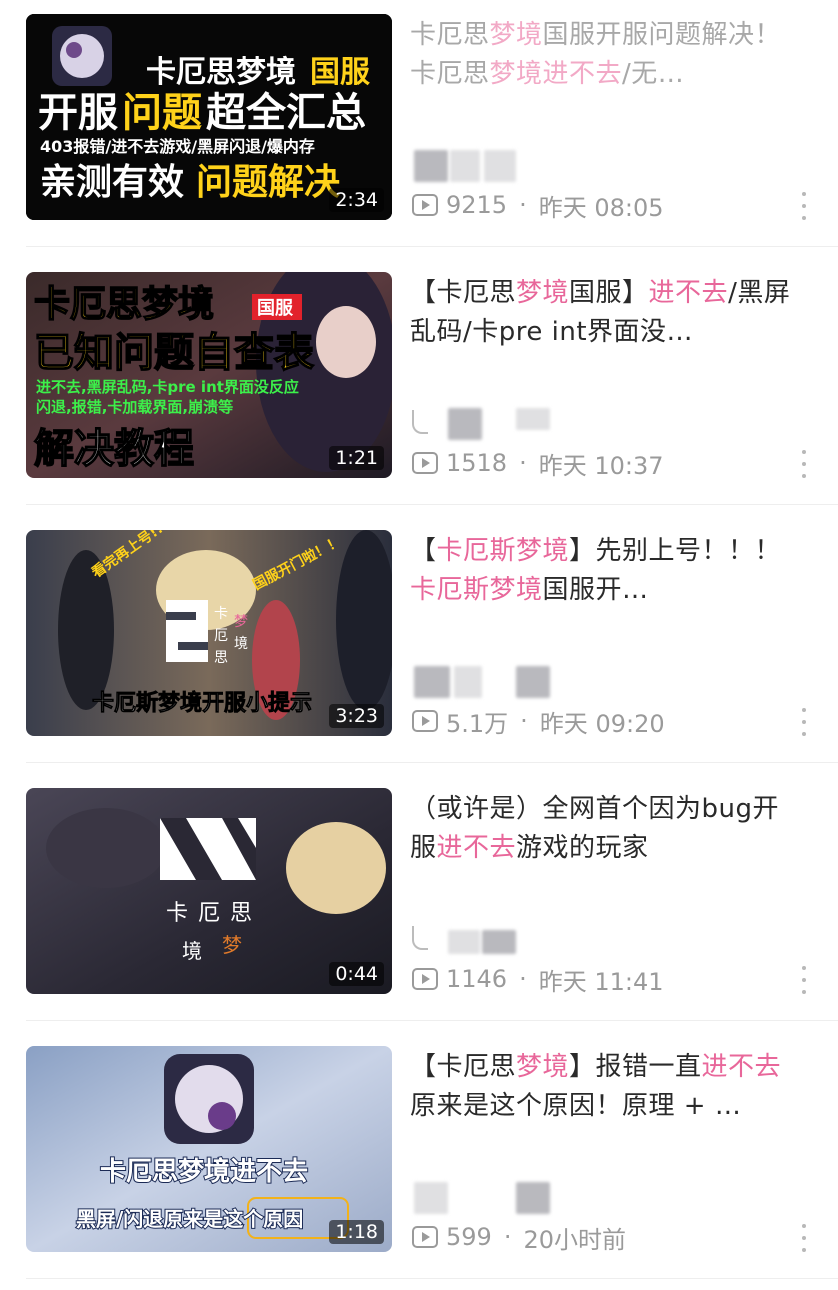  I want to click on thumb-text: 境, so click(241, 644).